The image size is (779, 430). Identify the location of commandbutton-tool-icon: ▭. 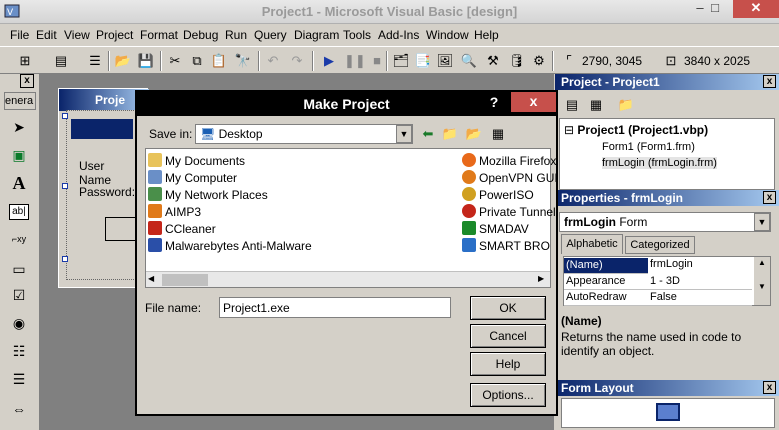
(19, 269).